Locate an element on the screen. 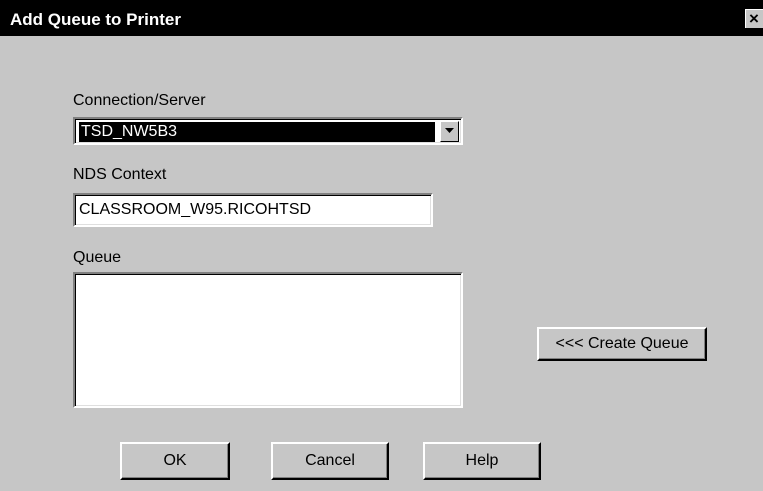 This screenshot has width=763, height=491. help-label: Help is located at coordinates (482, 460).